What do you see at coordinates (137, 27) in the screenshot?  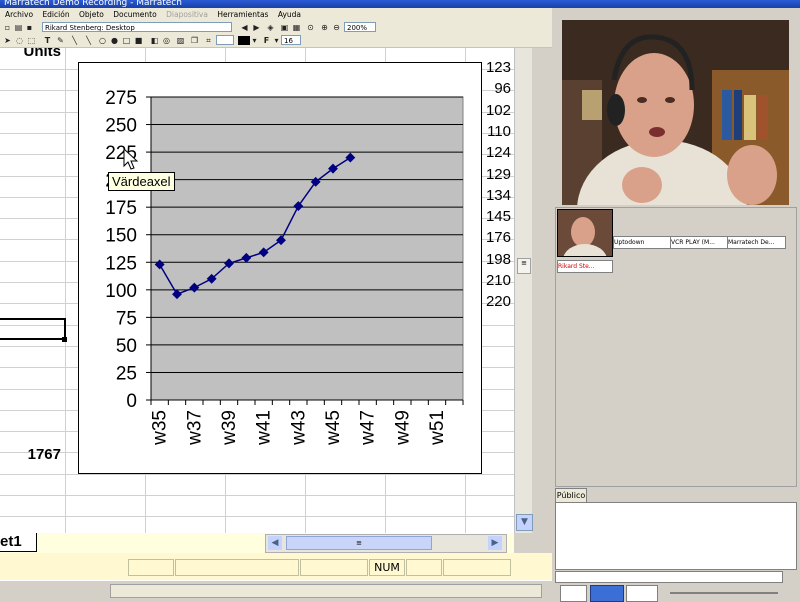 I see `document-select: Rikard Stenberg: Desktop` at bounding box center [137, 27].